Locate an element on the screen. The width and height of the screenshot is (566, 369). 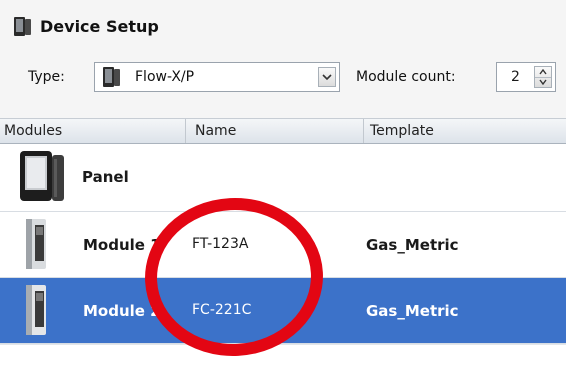
dropdown-button is located at coordinates (327, 77).